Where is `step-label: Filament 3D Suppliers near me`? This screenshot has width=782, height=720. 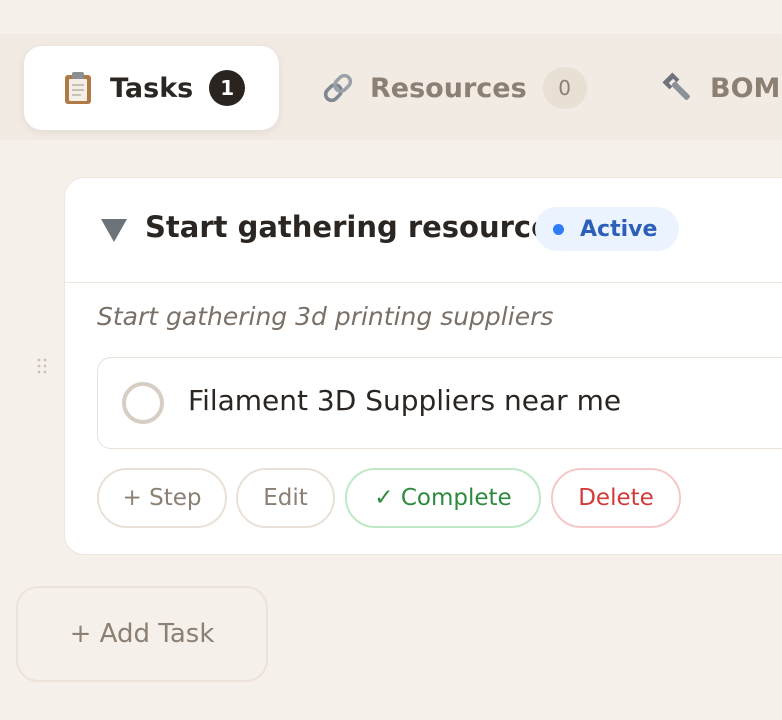 step-label: Filament 3D Suppliers near me is located at coordinates (405, 400).